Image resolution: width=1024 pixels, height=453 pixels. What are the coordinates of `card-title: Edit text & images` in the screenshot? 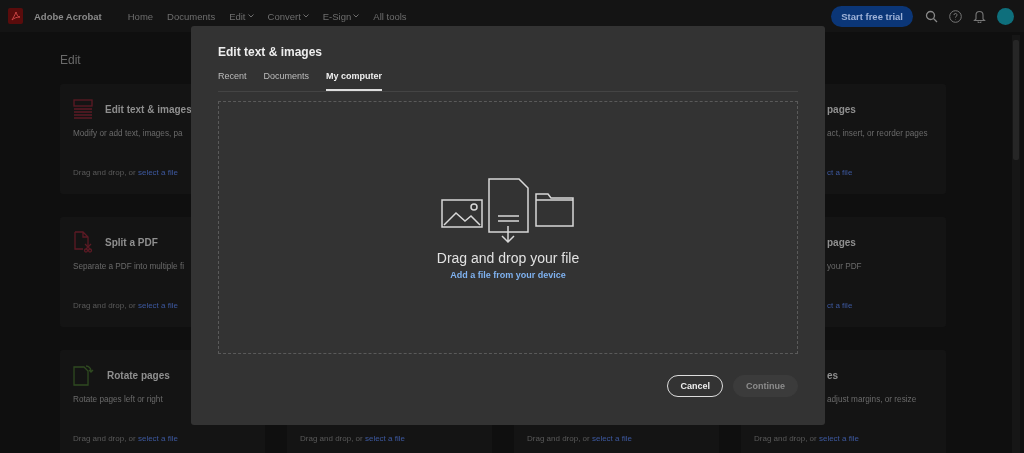 It's located at (148, 109).